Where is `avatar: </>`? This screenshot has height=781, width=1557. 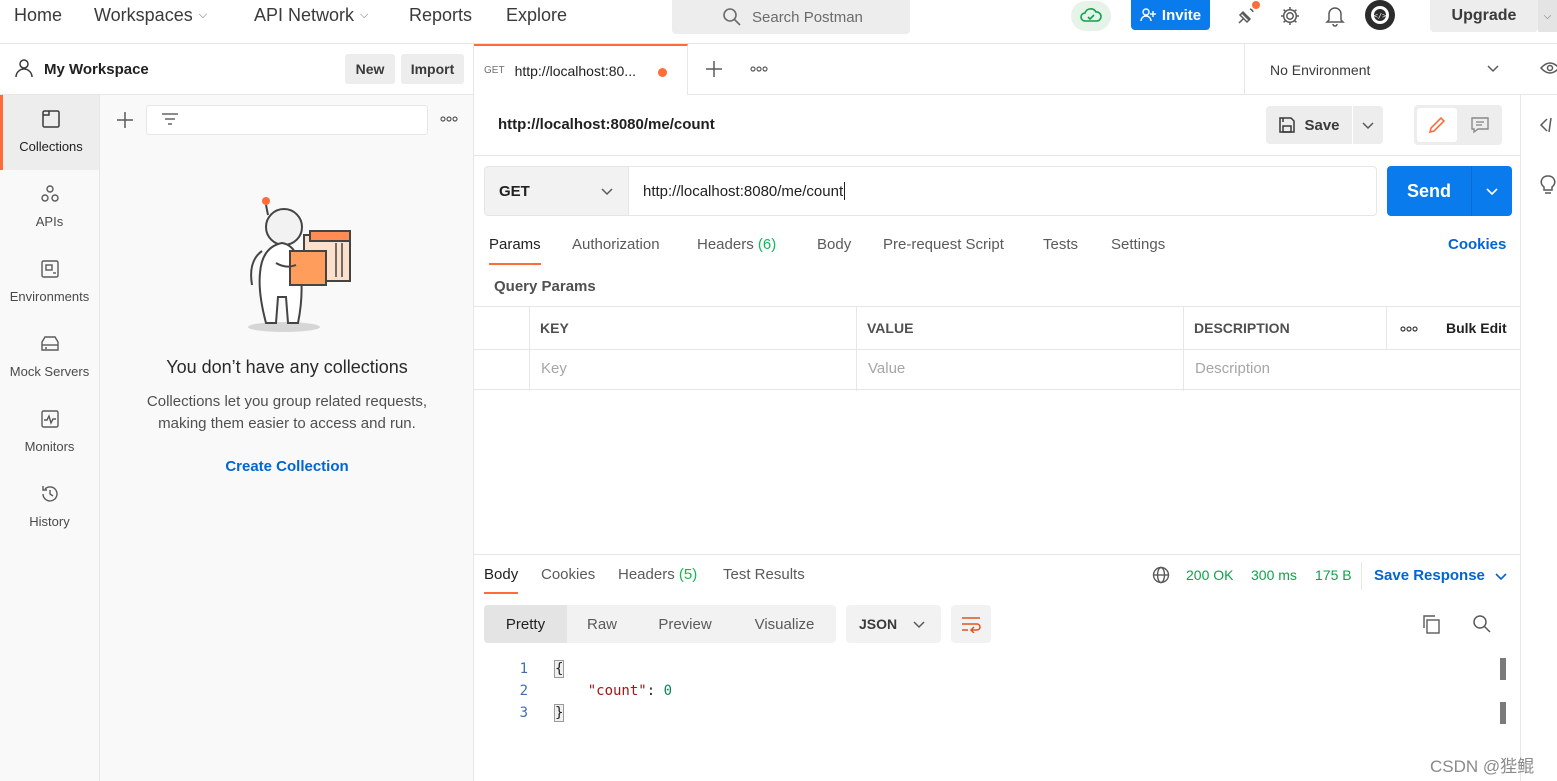
avatar: </> is located at coordinates (1380, 15).